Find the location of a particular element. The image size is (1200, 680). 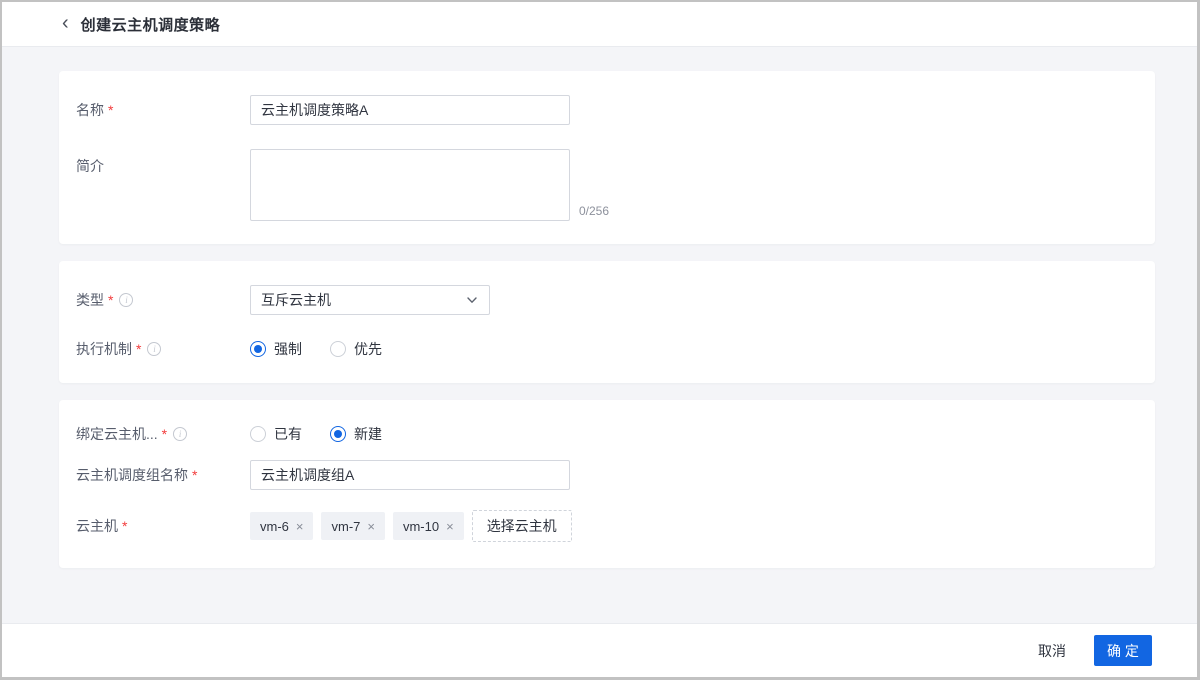

name-row: 名称 * is located at coordinates (607, 110).